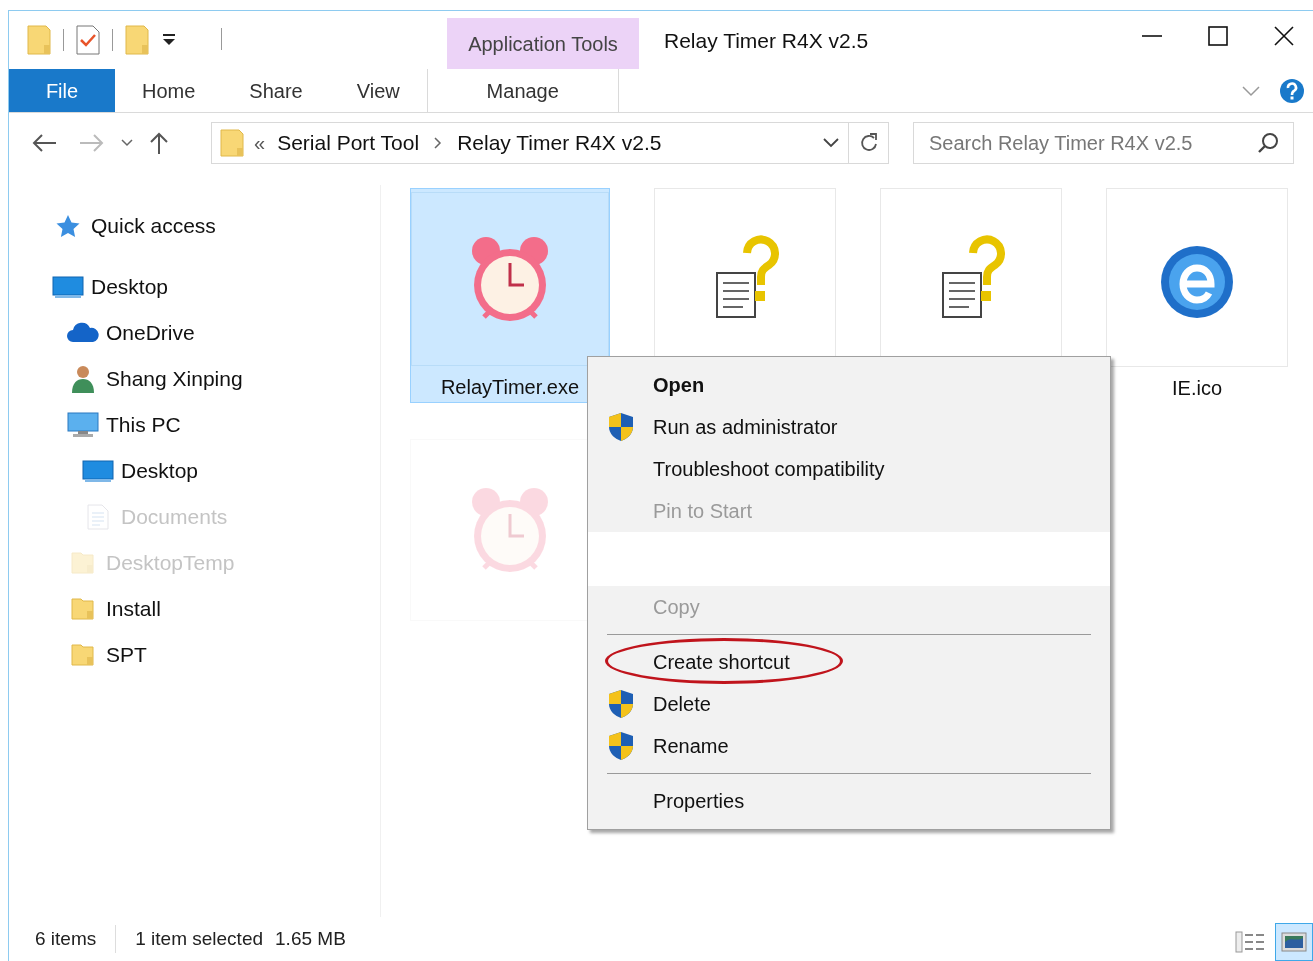 This screenshot has width=1313, height=961. Describe the element at coordinates (169, 90) in the screenshot. I see `ribbon-tab: Home` at that location.